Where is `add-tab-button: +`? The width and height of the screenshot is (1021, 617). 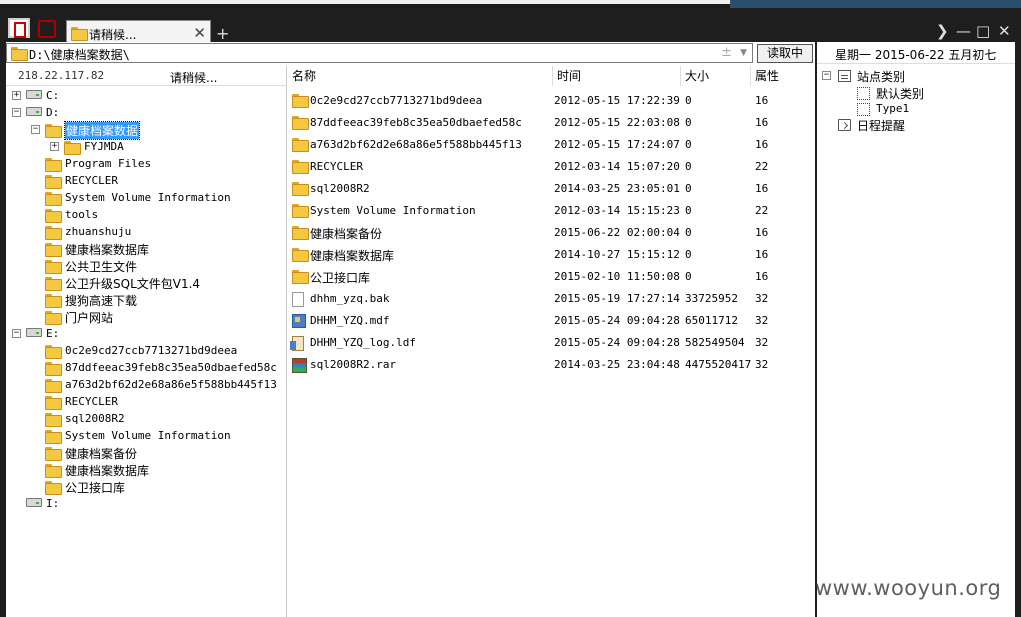
add-tab-button: + is located at coordinates (222, 33).